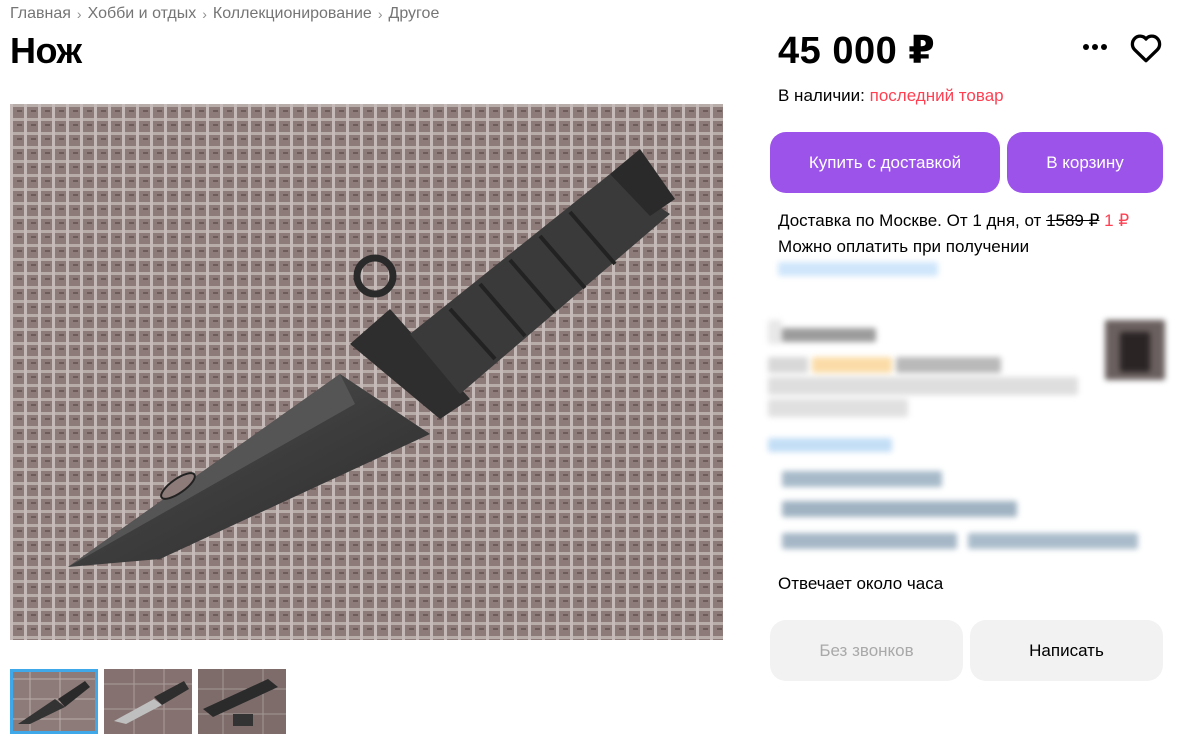 This screenshot has width=1200, height=745. I want to click on stock-label: В наличии:, so click(824, 95).